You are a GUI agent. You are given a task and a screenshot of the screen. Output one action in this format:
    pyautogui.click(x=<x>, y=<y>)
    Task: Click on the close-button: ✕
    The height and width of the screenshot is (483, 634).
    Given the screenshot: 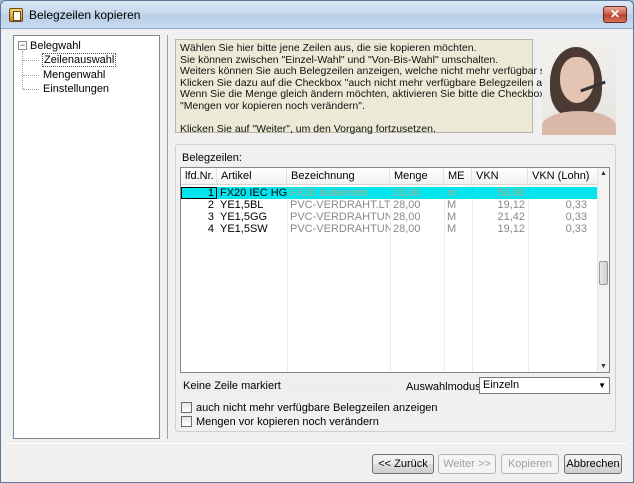 What is the action you would take?
    pyautogui.click(x=615, y=14)
    